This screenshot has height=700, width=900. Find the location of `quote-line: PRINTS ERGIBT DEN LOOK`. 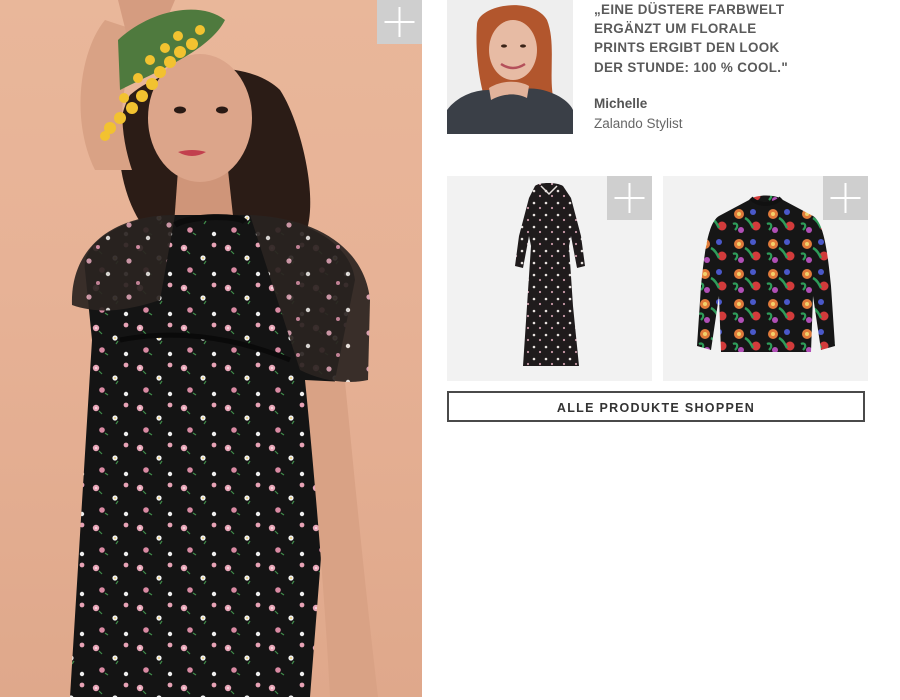

quote-line: PRINTS ERGIBT DEN LOOK is located at coordinates (687, 48).